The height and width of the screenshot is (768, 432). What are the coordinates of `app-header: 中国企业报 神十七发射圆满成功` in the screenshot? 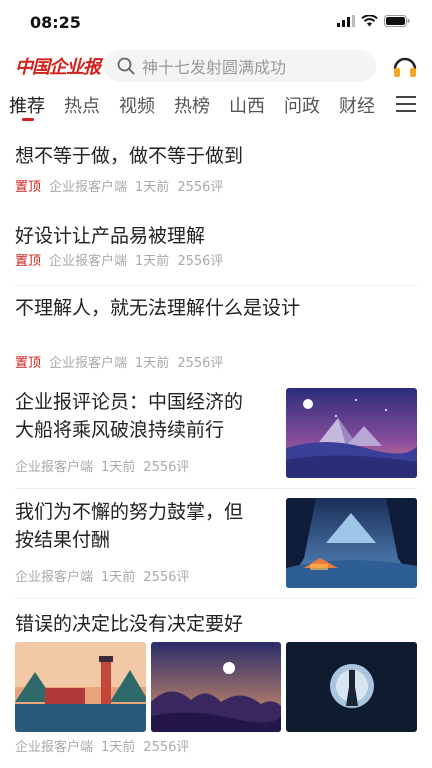 It's located at (216, 66).